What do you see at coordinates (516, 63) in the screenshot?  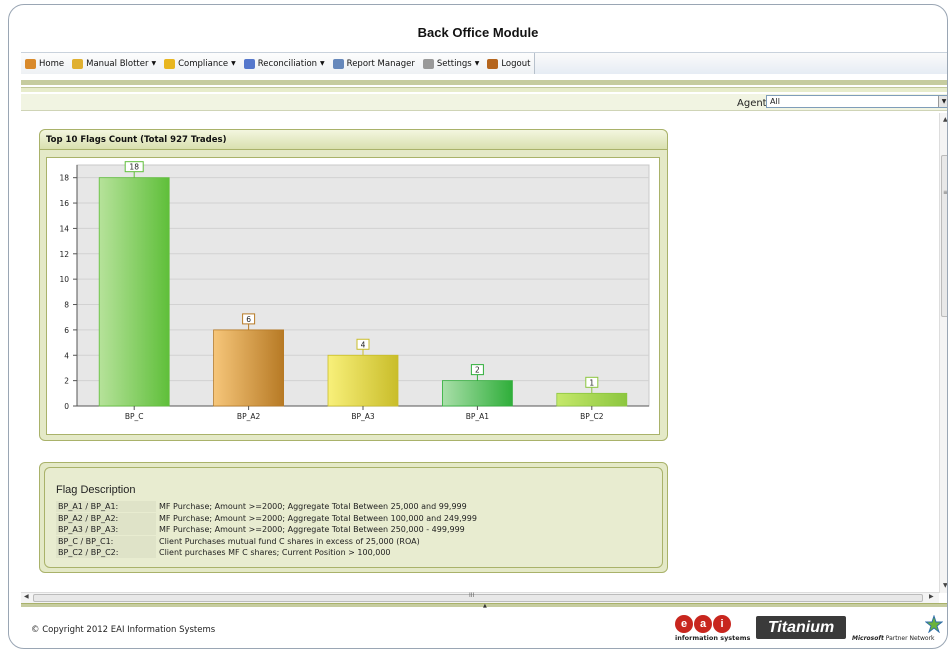 I see `menu-item-label: Logout` at bounding box center [516, 63].